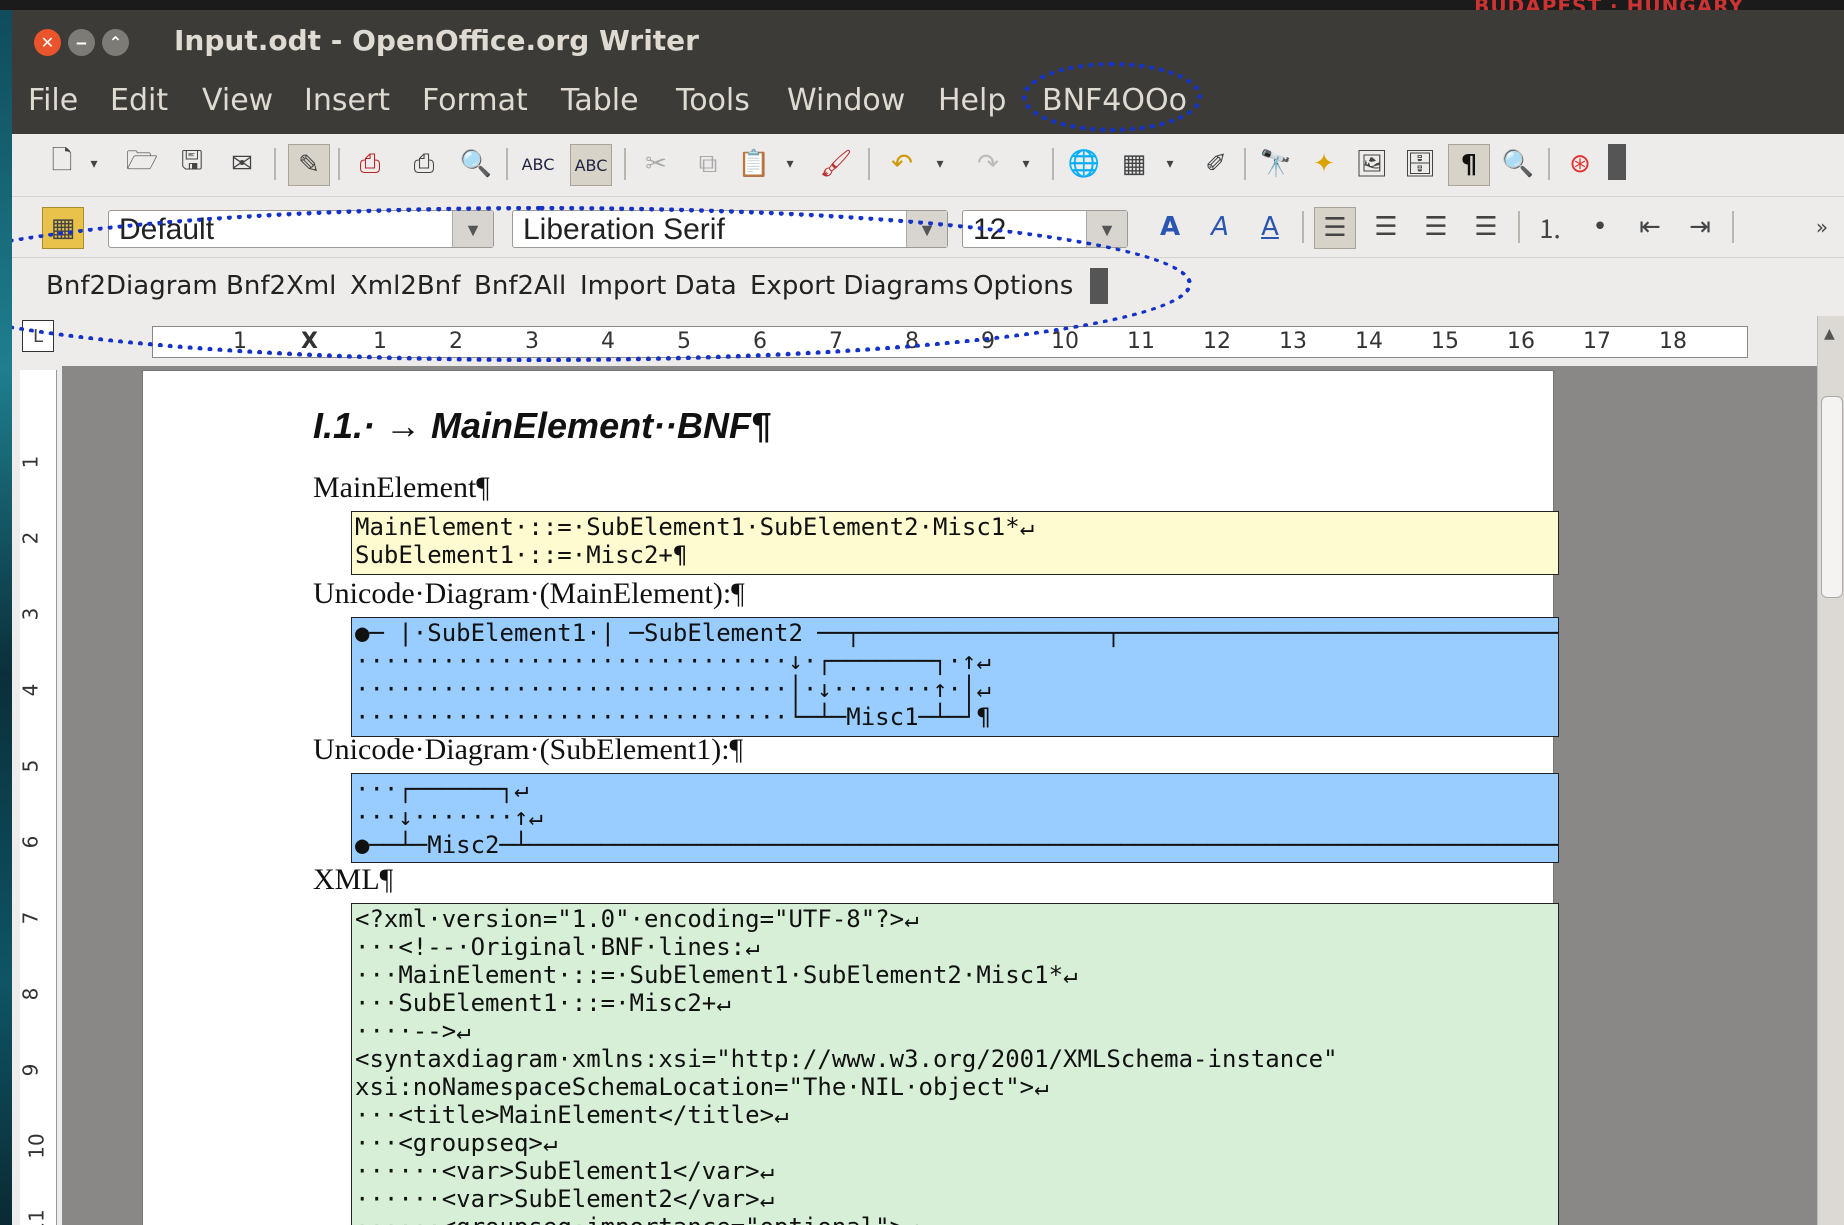 This screenshot has height=1225, width=1844. Describe the element at coordinates (38, 336) in the screenshot. I see `tab-type-icon: L` at that location.